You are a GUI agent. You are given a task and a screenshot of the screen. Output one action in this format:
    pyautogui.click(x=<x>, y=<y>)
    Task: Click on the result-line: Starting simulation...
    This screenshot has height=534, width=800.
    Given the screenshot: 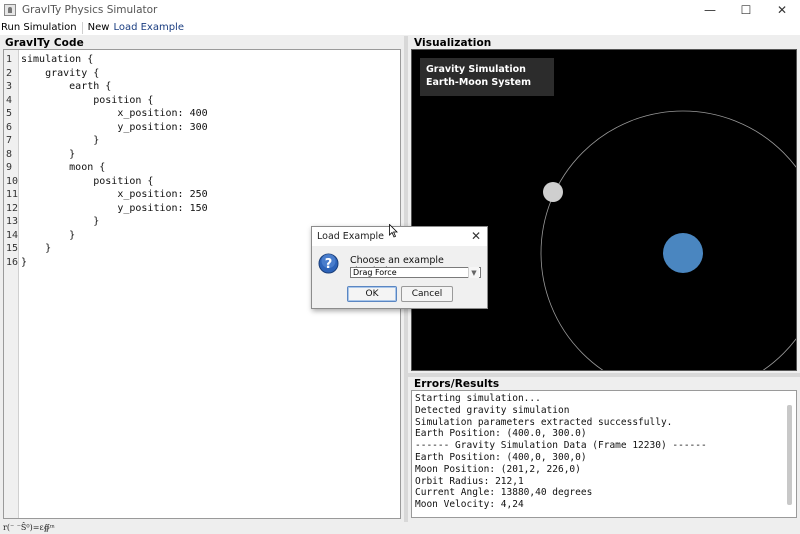 What is the action you would take?
    pyautogui.click(x=478, y=398)
    